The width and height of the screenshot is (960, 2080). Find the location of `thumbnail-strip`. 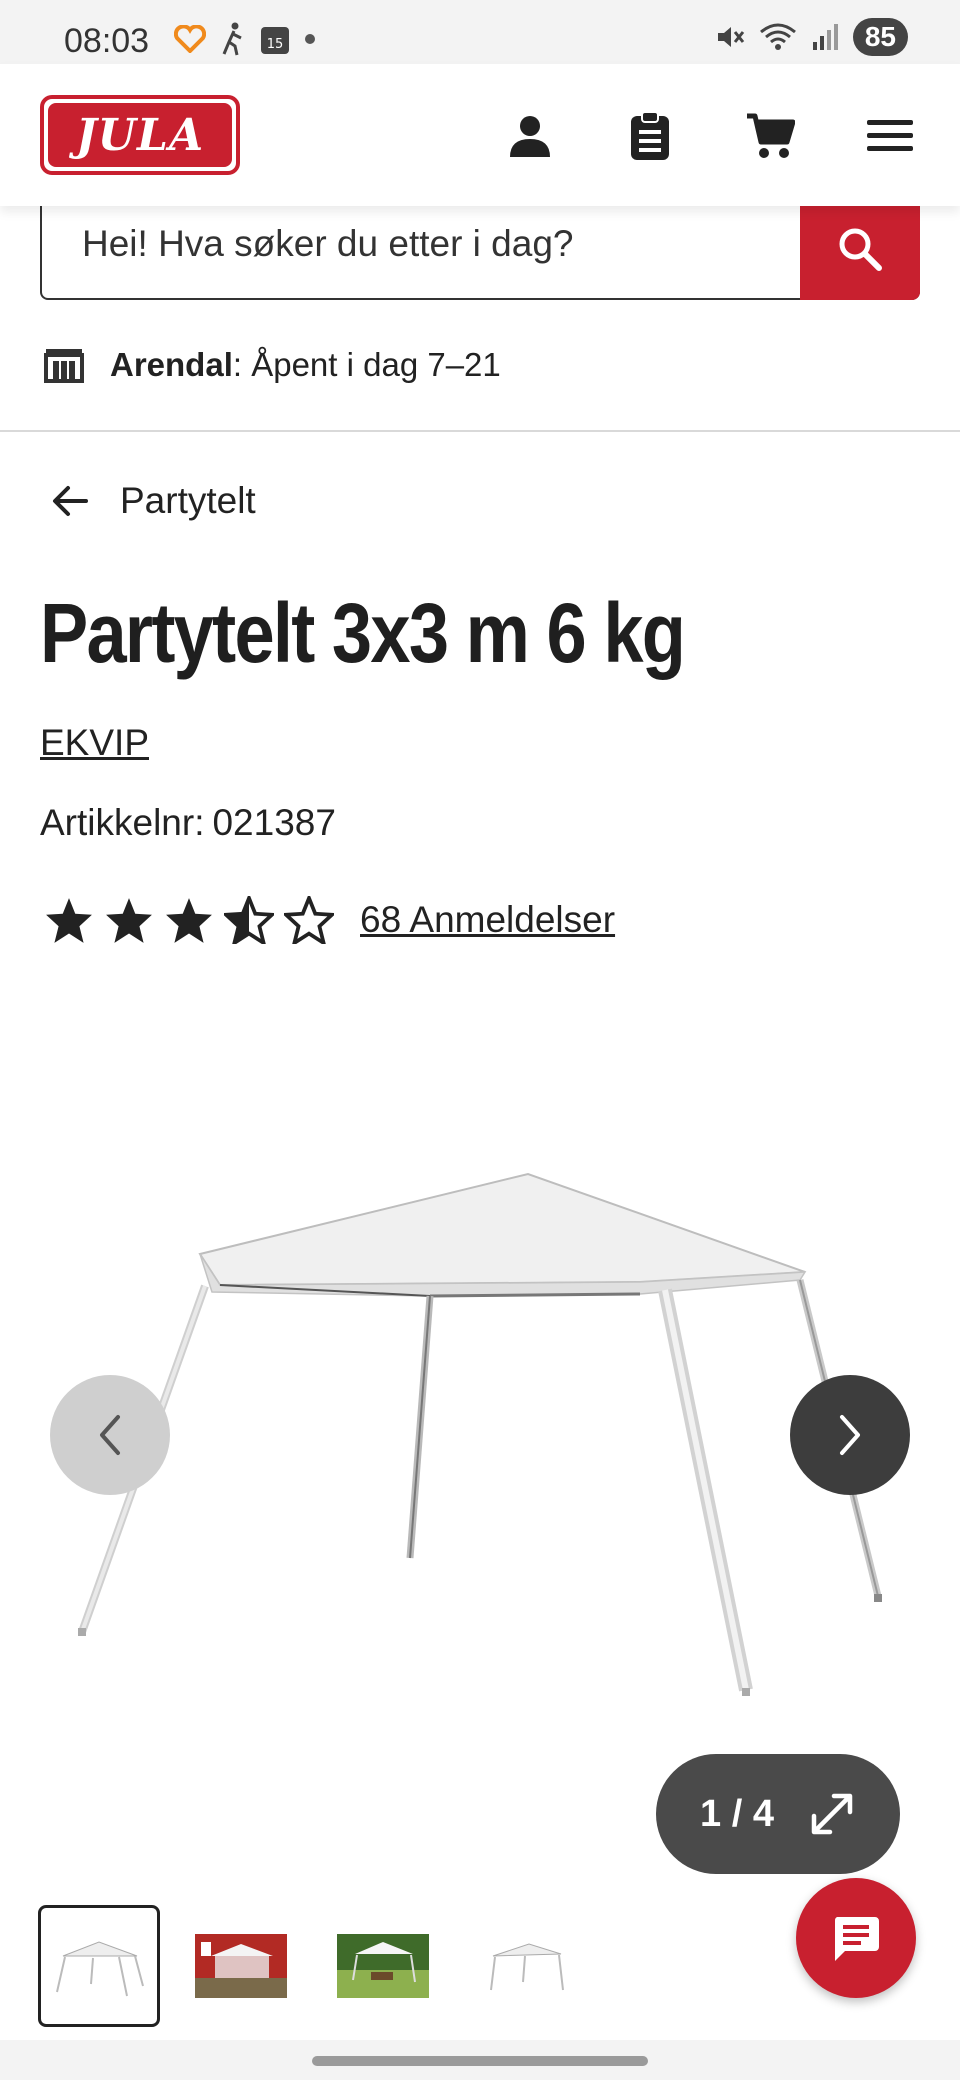

thumbnail-strip is located at coordinates (312, 1966).